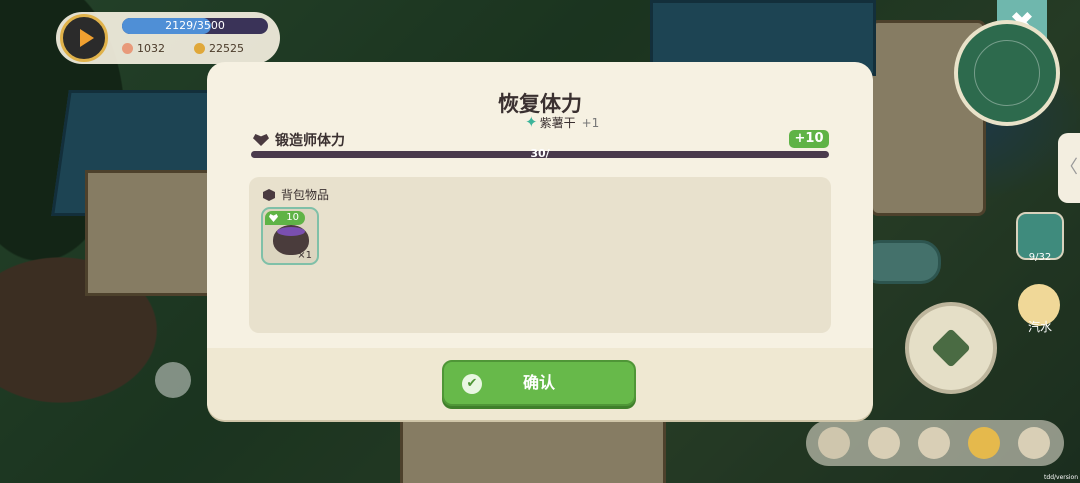 This screenshot has height=483, width=1080. I want to click on joystick, so click(173, 380).